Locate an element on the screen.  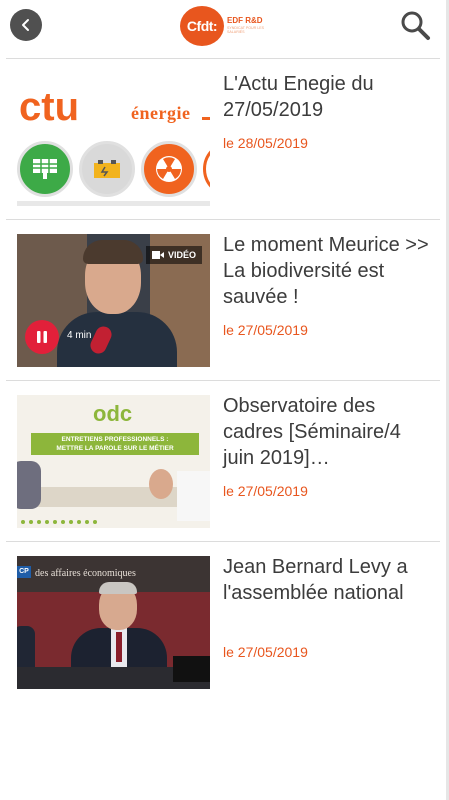
video-label: VIDÉO is located at coordinates (181, 255).